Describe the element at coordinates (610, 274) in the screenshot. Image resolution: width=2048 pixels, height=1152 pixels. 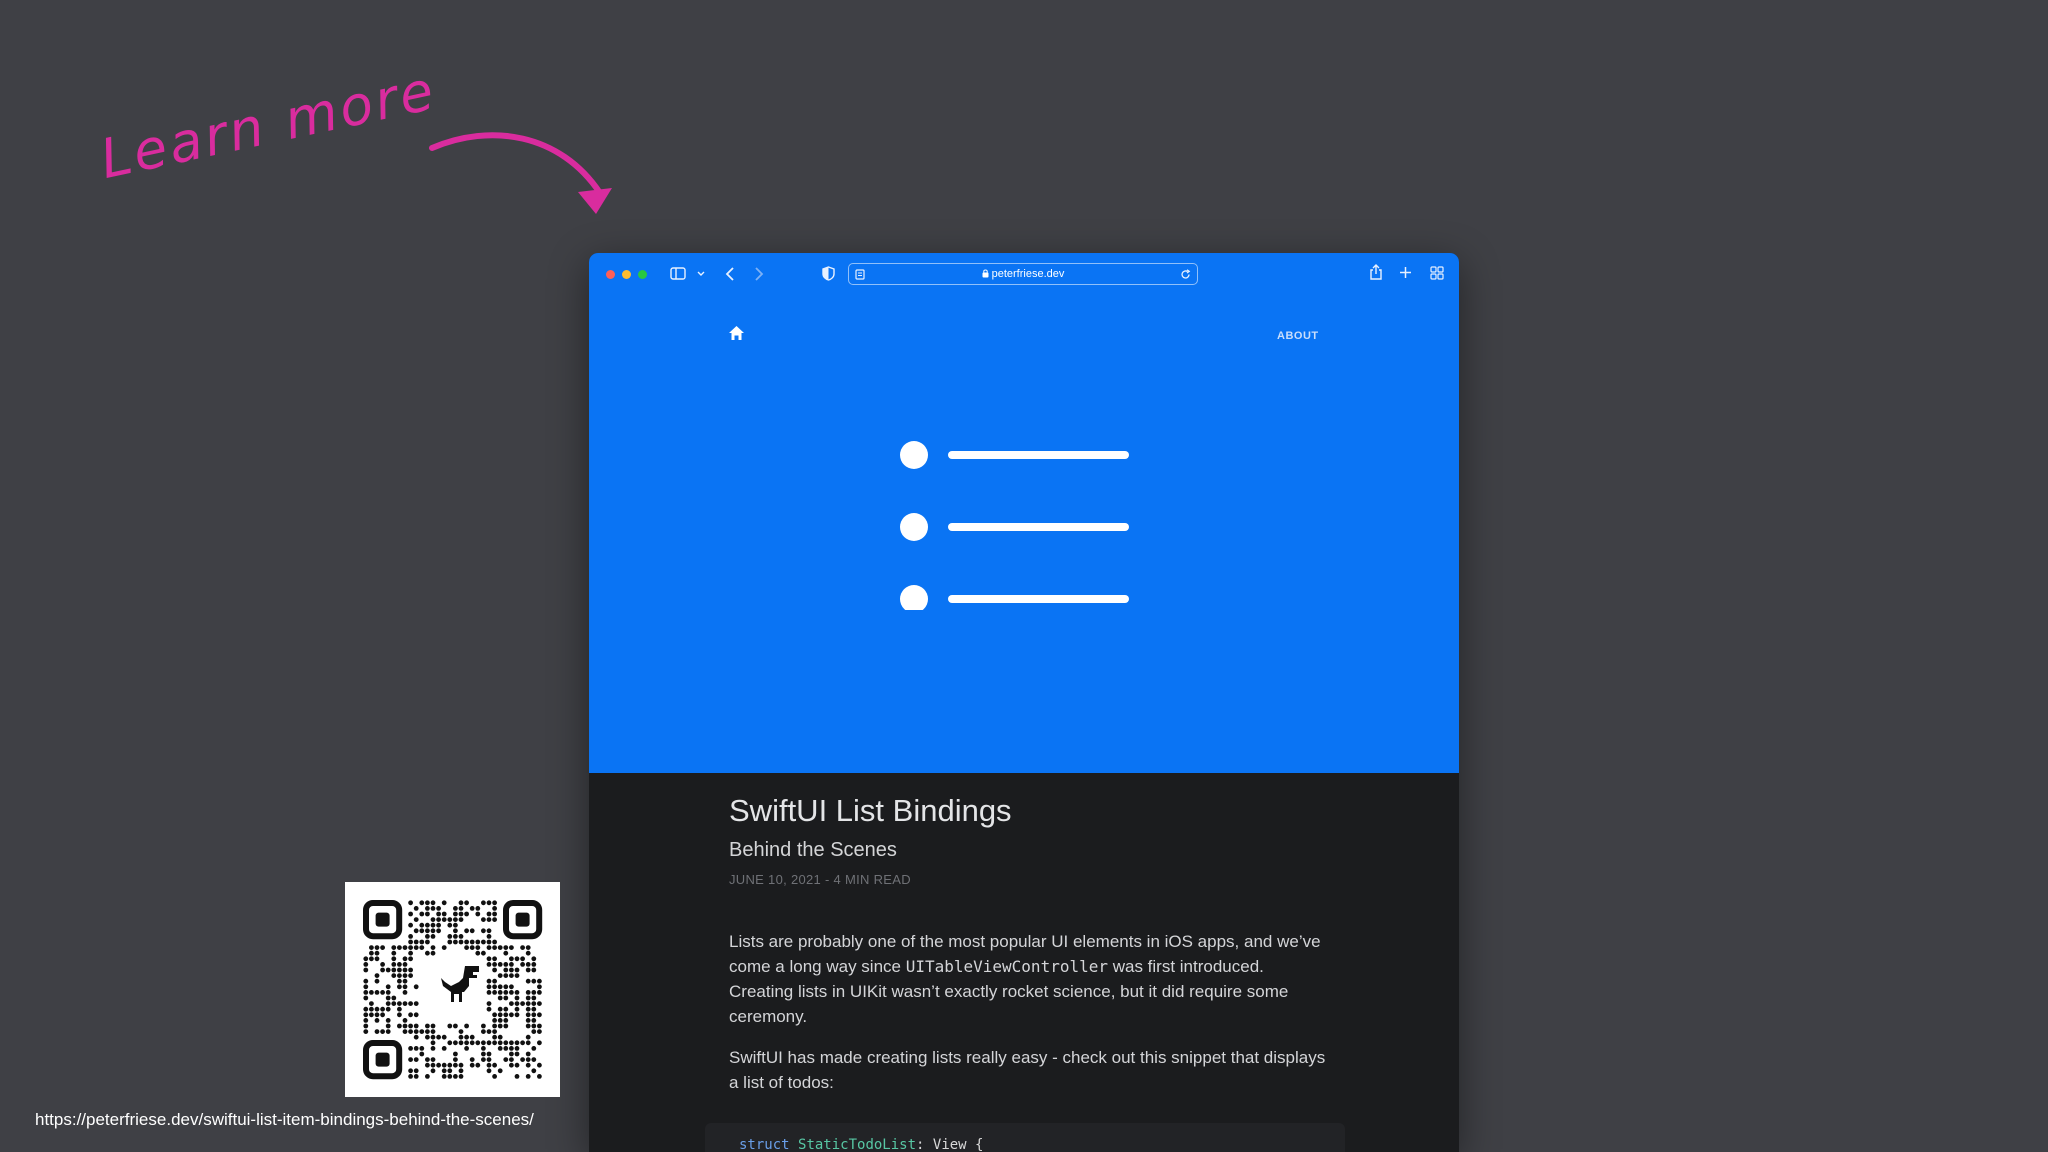
I see `close-window-button` at that location.